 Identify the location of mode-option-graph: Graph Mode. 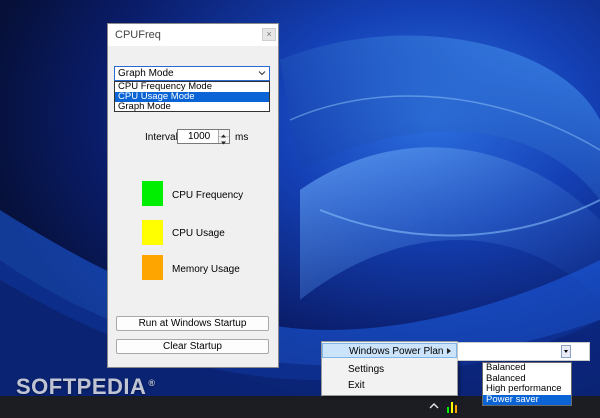
(192, 107).